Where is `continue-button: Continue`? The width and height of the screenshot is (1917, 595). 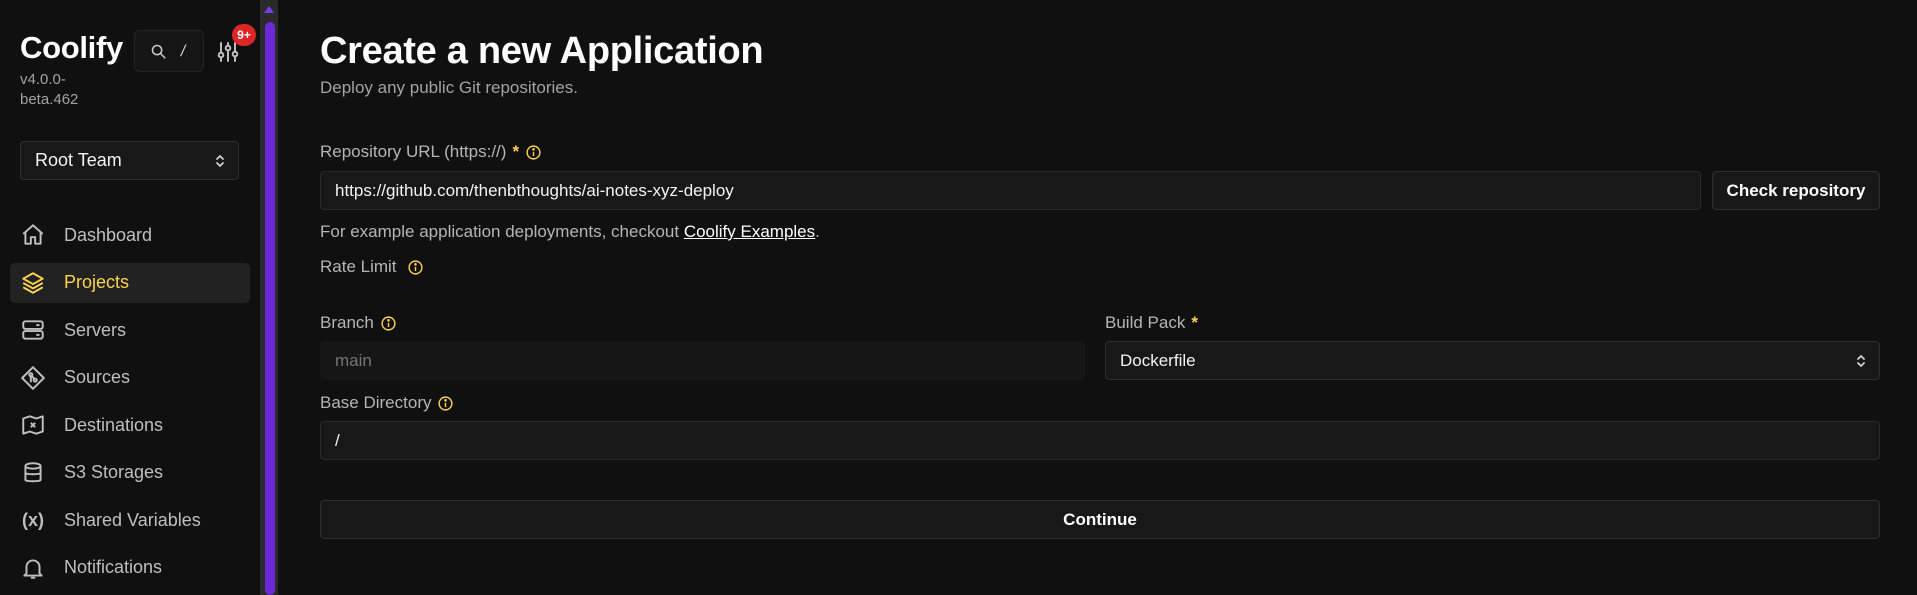
continue-button: Continue is located at coordinates (1100, 519).